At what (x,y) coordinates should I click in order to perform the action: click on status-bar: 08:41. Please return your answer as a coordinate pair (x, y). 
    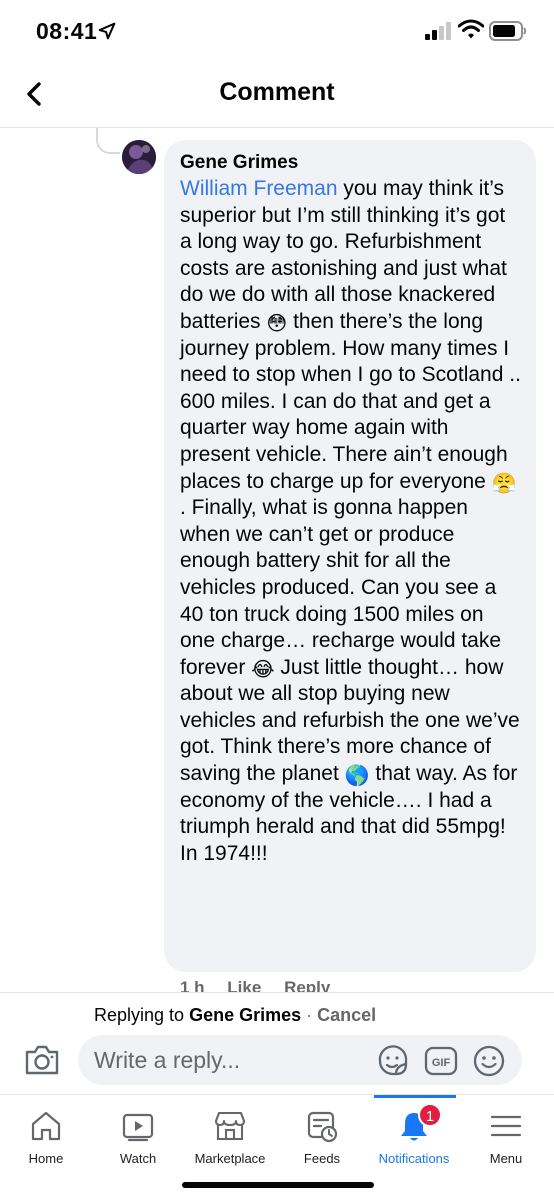
    Looking at the image, I should click on (277, 32).